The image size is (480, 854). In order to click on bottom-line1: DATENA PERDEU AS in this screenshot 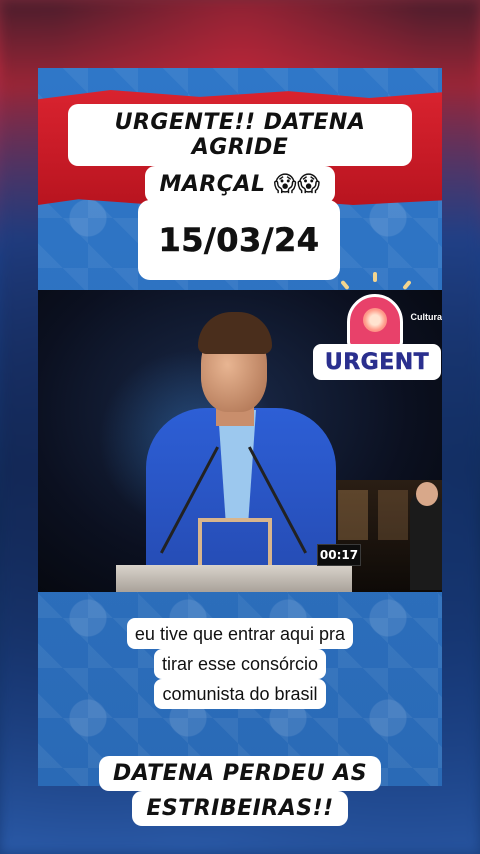, I will do `click(240, 773)`.